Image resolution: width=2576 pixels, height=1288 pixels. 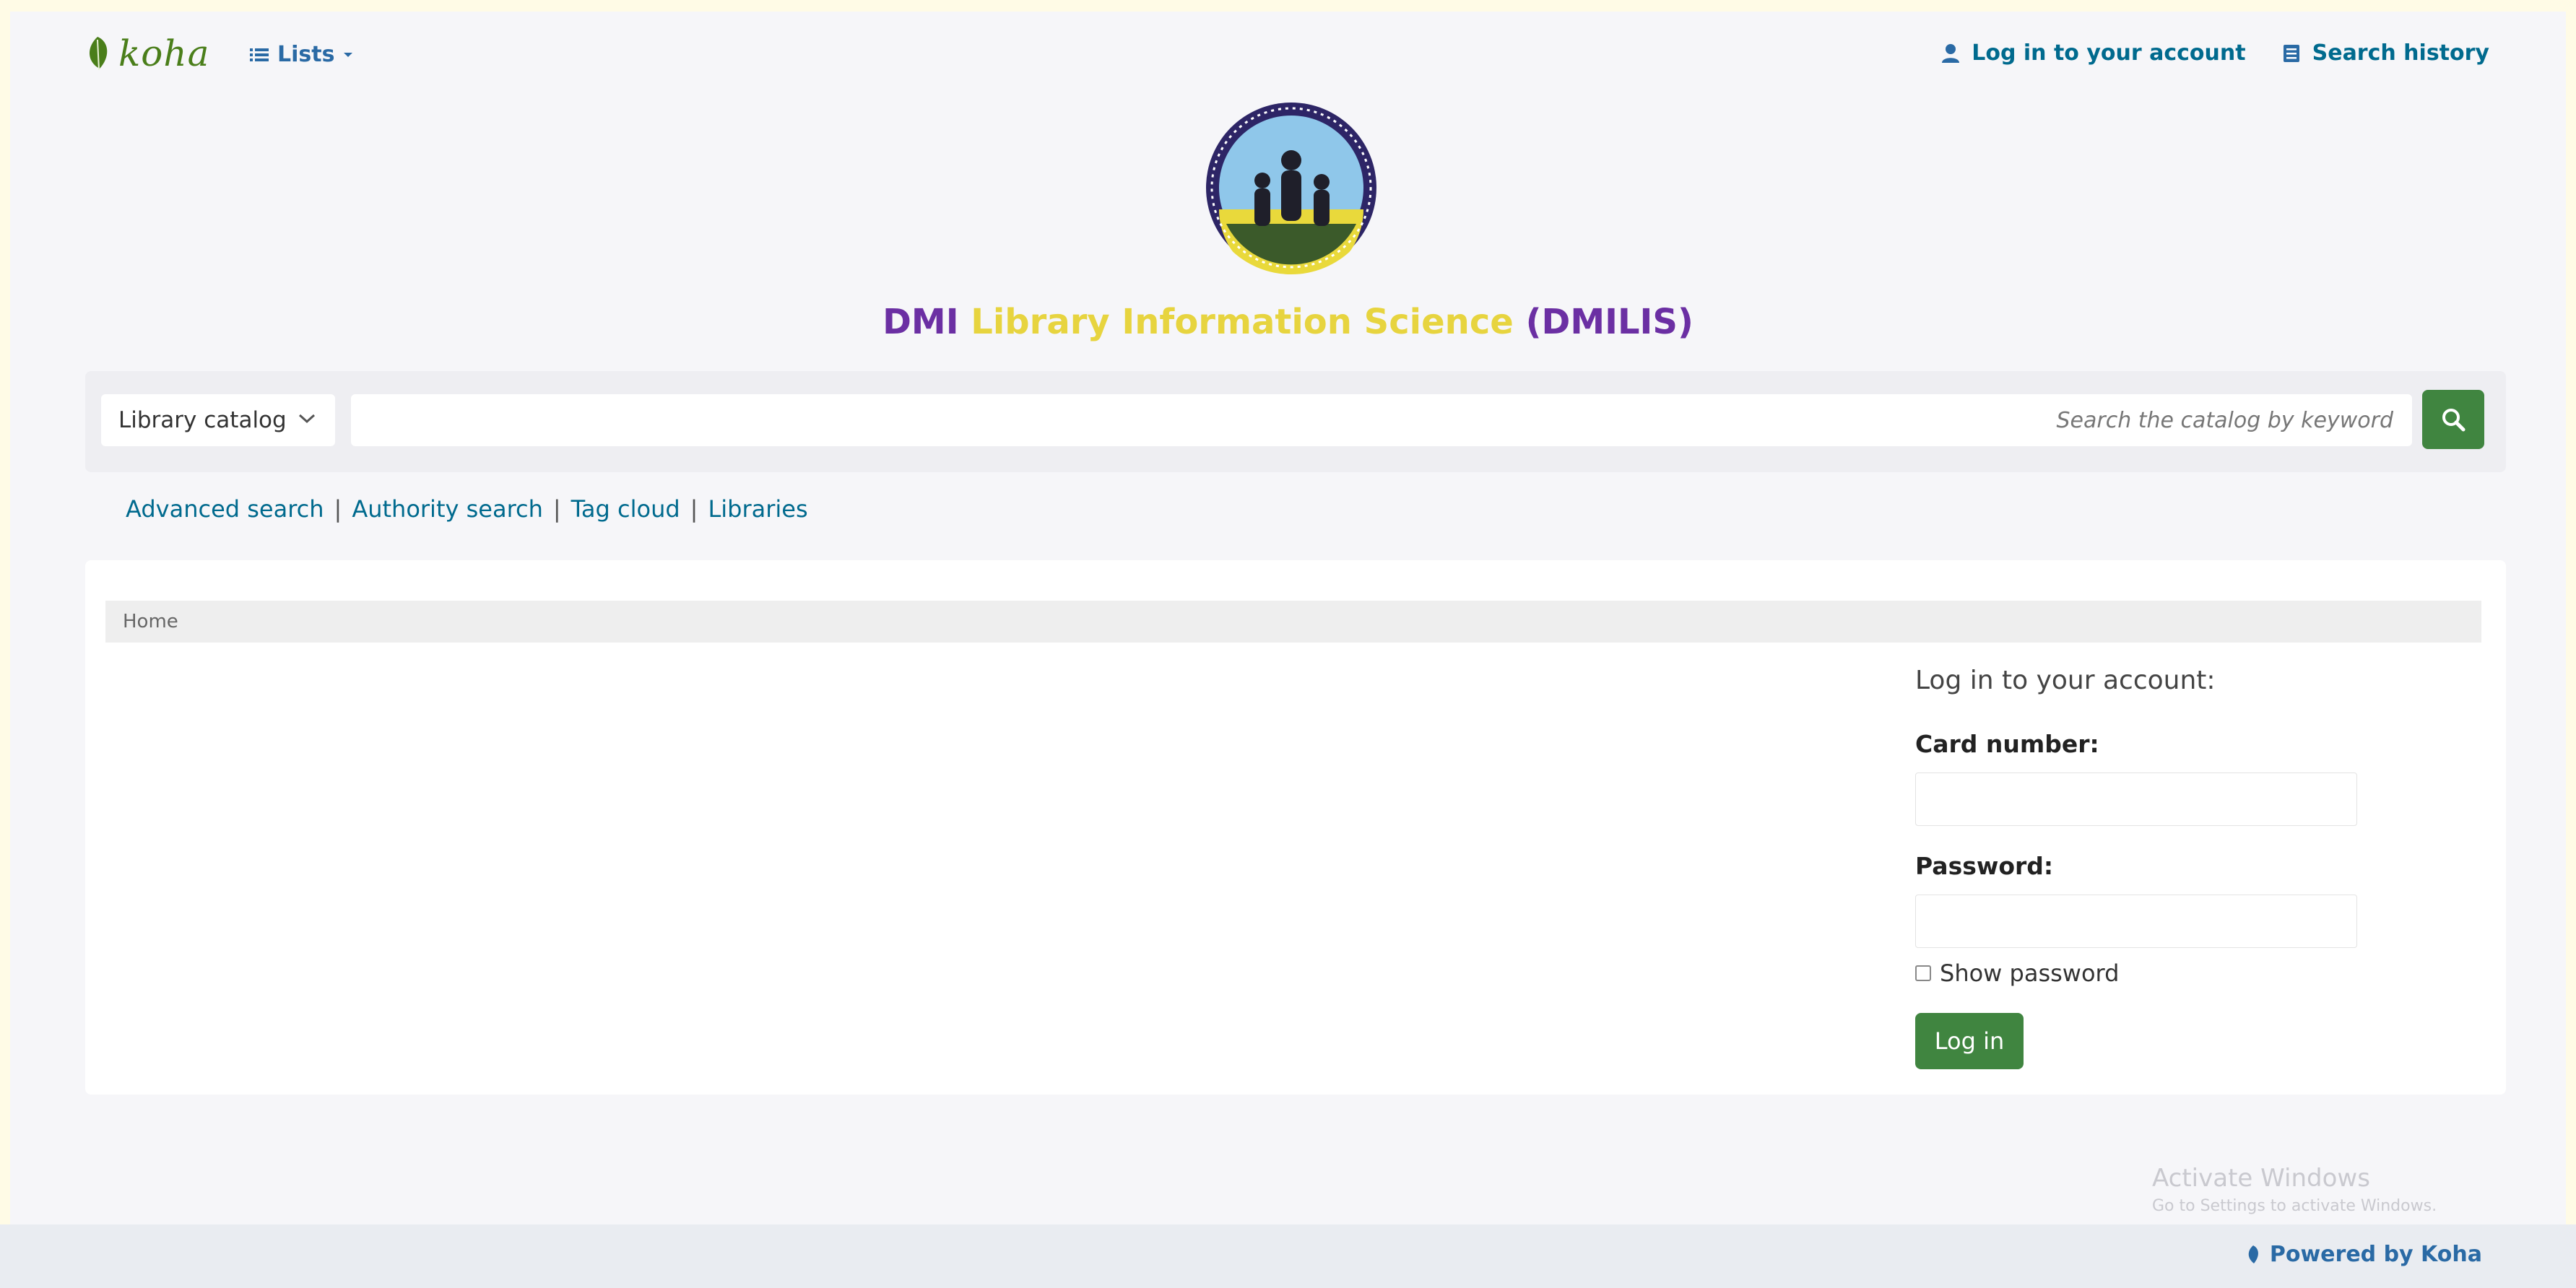 I want to click on password-input, so click(x=2136, y=921).